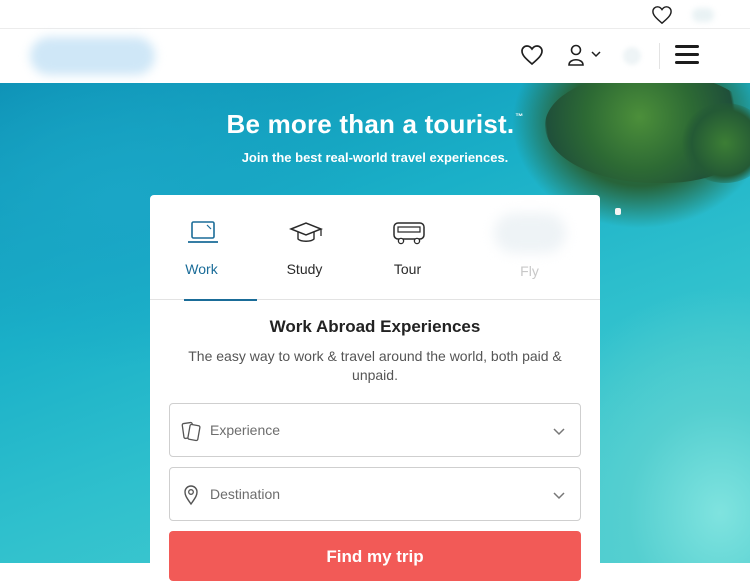  I want to click on plane-icon, so click(530, 233).